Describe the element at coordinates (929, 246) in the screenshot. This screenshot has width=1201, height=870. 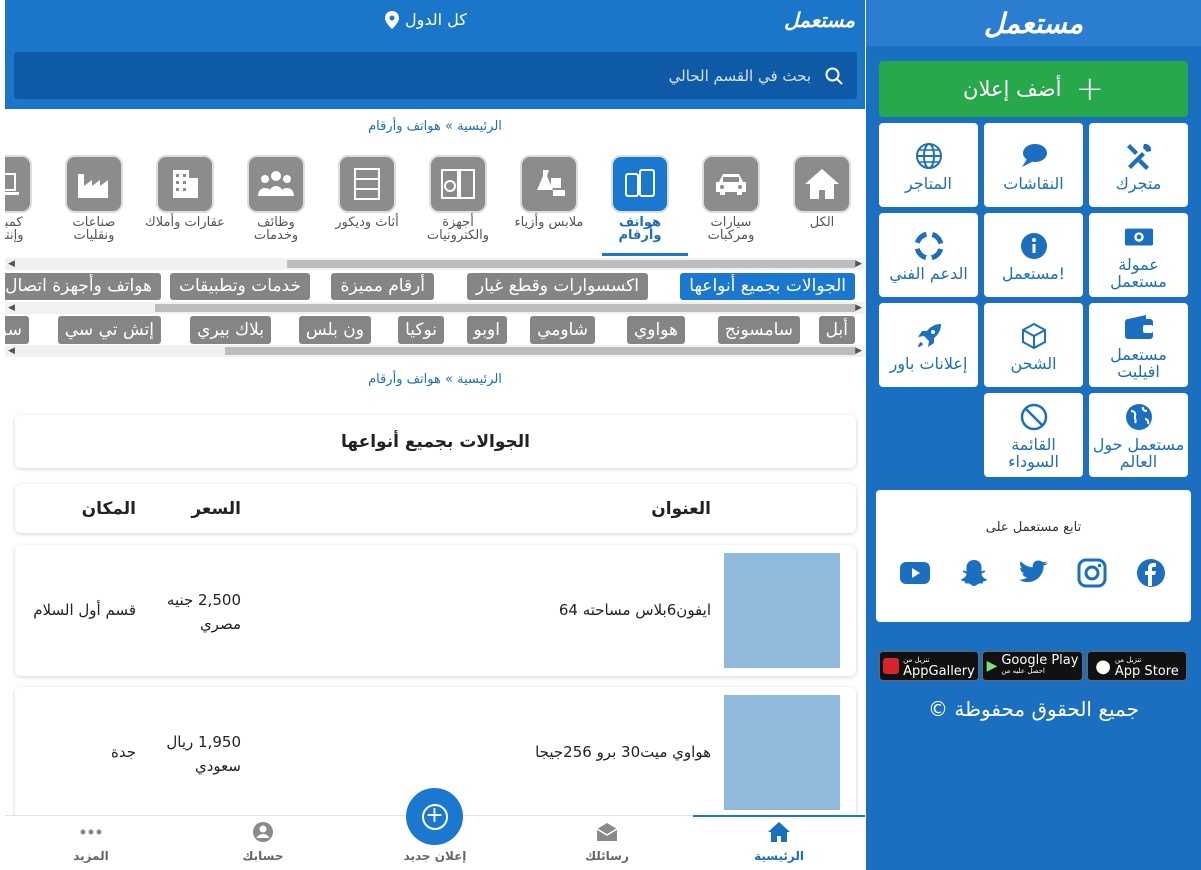
I see `lifebuoy-icon` at that location.